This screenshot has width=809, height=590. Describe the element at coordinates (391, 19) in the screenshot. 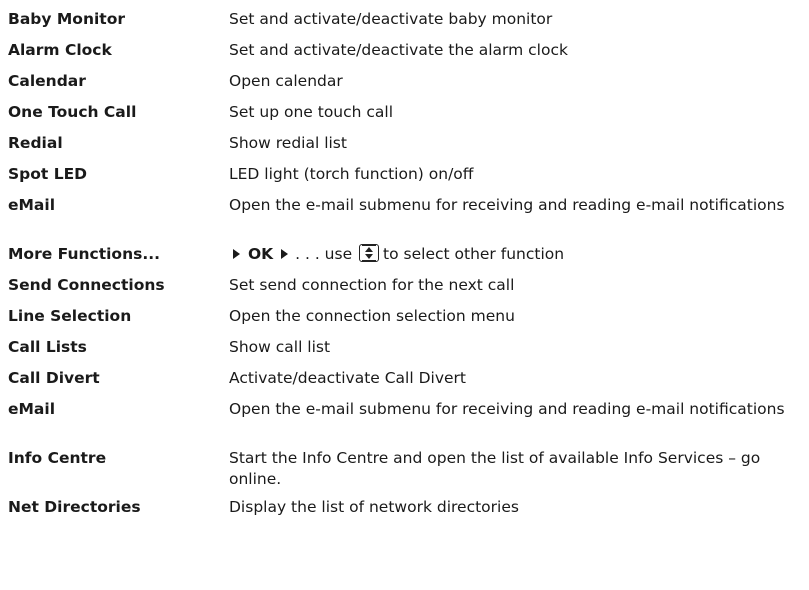

I see `description: Set and activate/deactivate baby monitor` at that location.